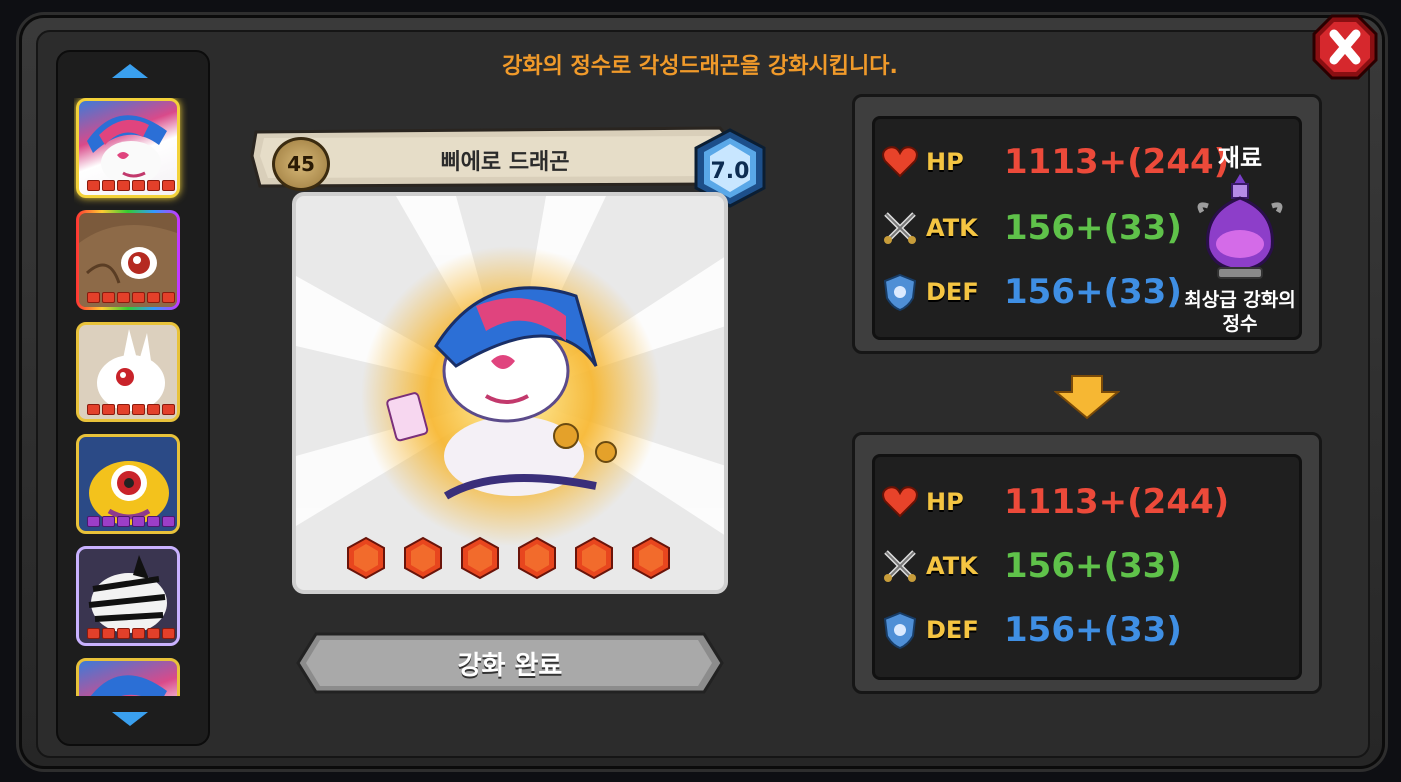 The width and height of the screenshot is (1401, 782). I want to click on material-name-line1: 최상급 강화의, so click(1240, 300).